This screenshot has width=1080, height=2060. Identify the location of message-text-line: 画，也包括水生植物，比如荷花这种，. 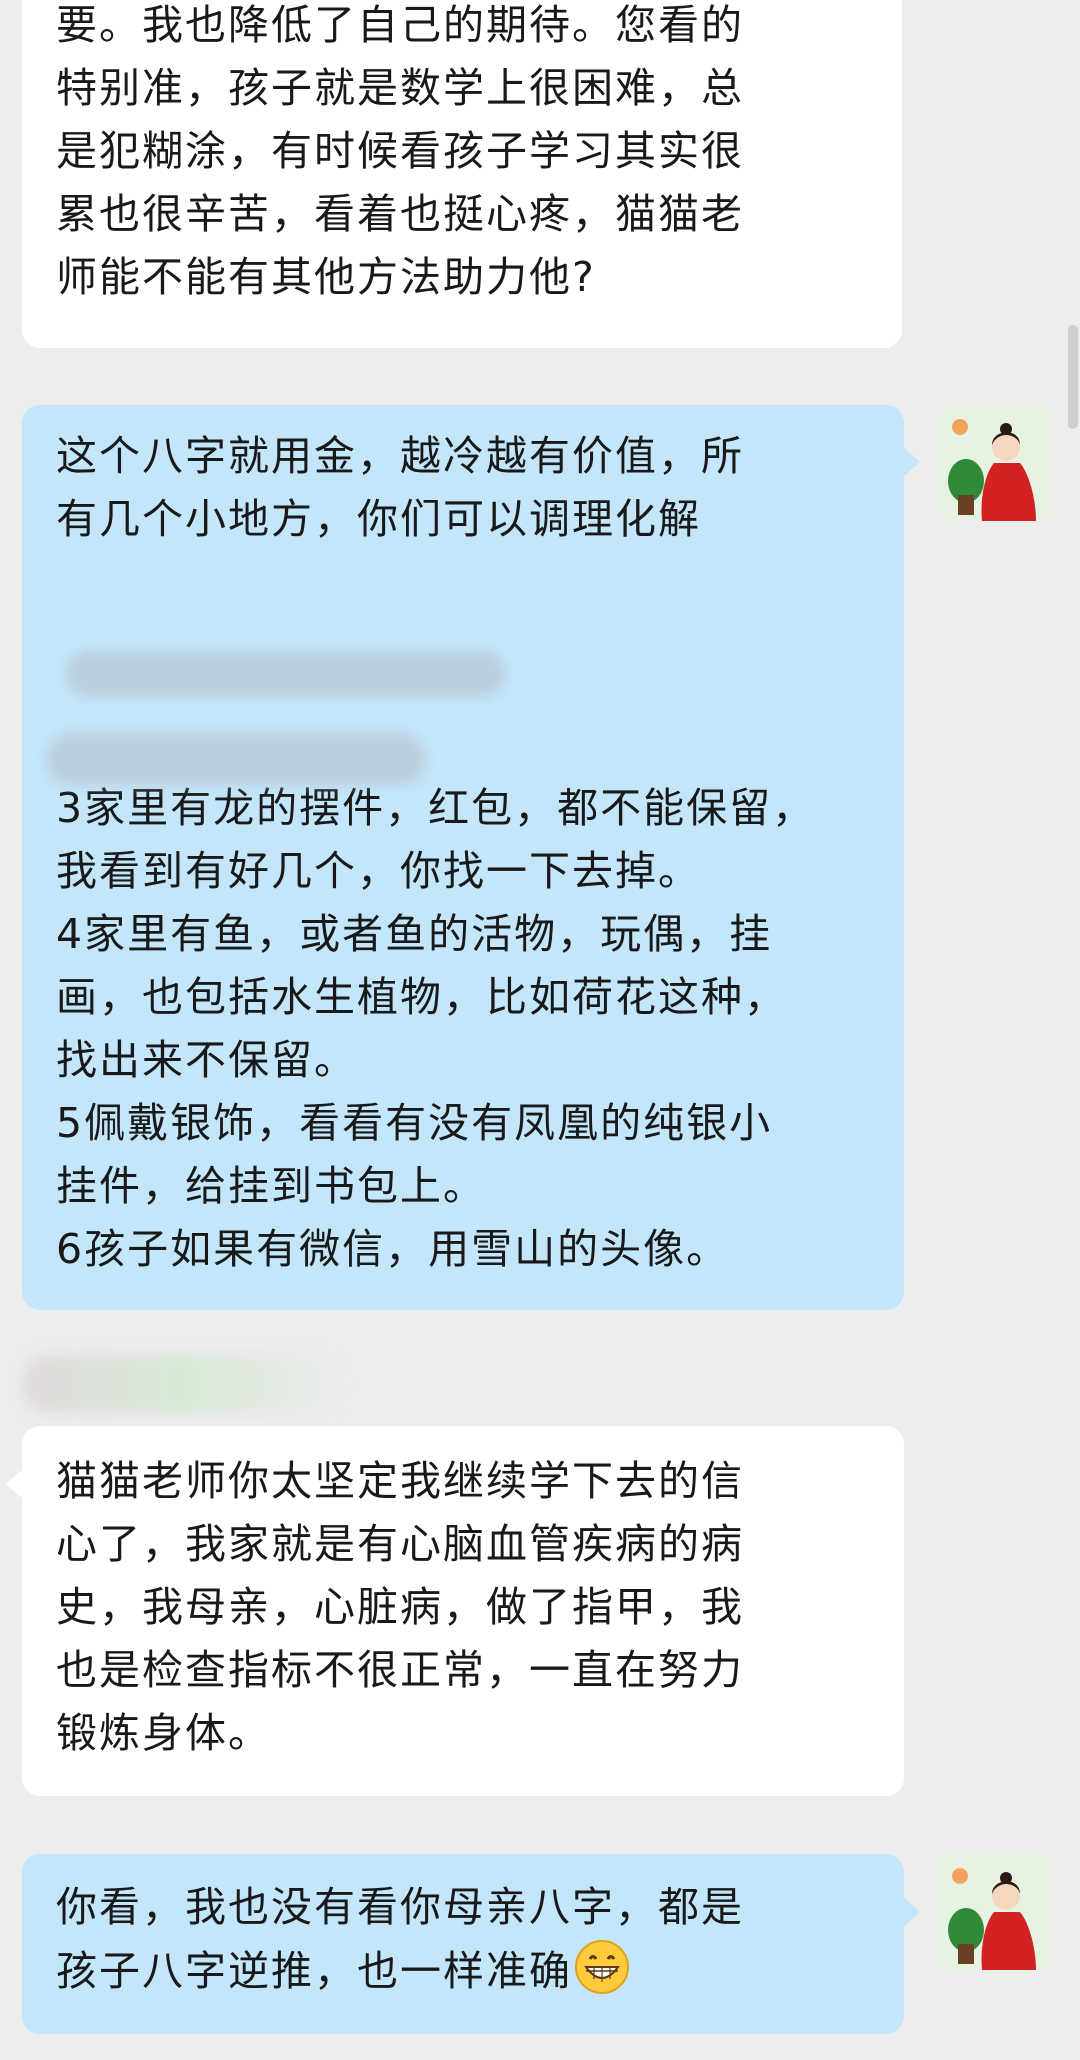
(421, 997).